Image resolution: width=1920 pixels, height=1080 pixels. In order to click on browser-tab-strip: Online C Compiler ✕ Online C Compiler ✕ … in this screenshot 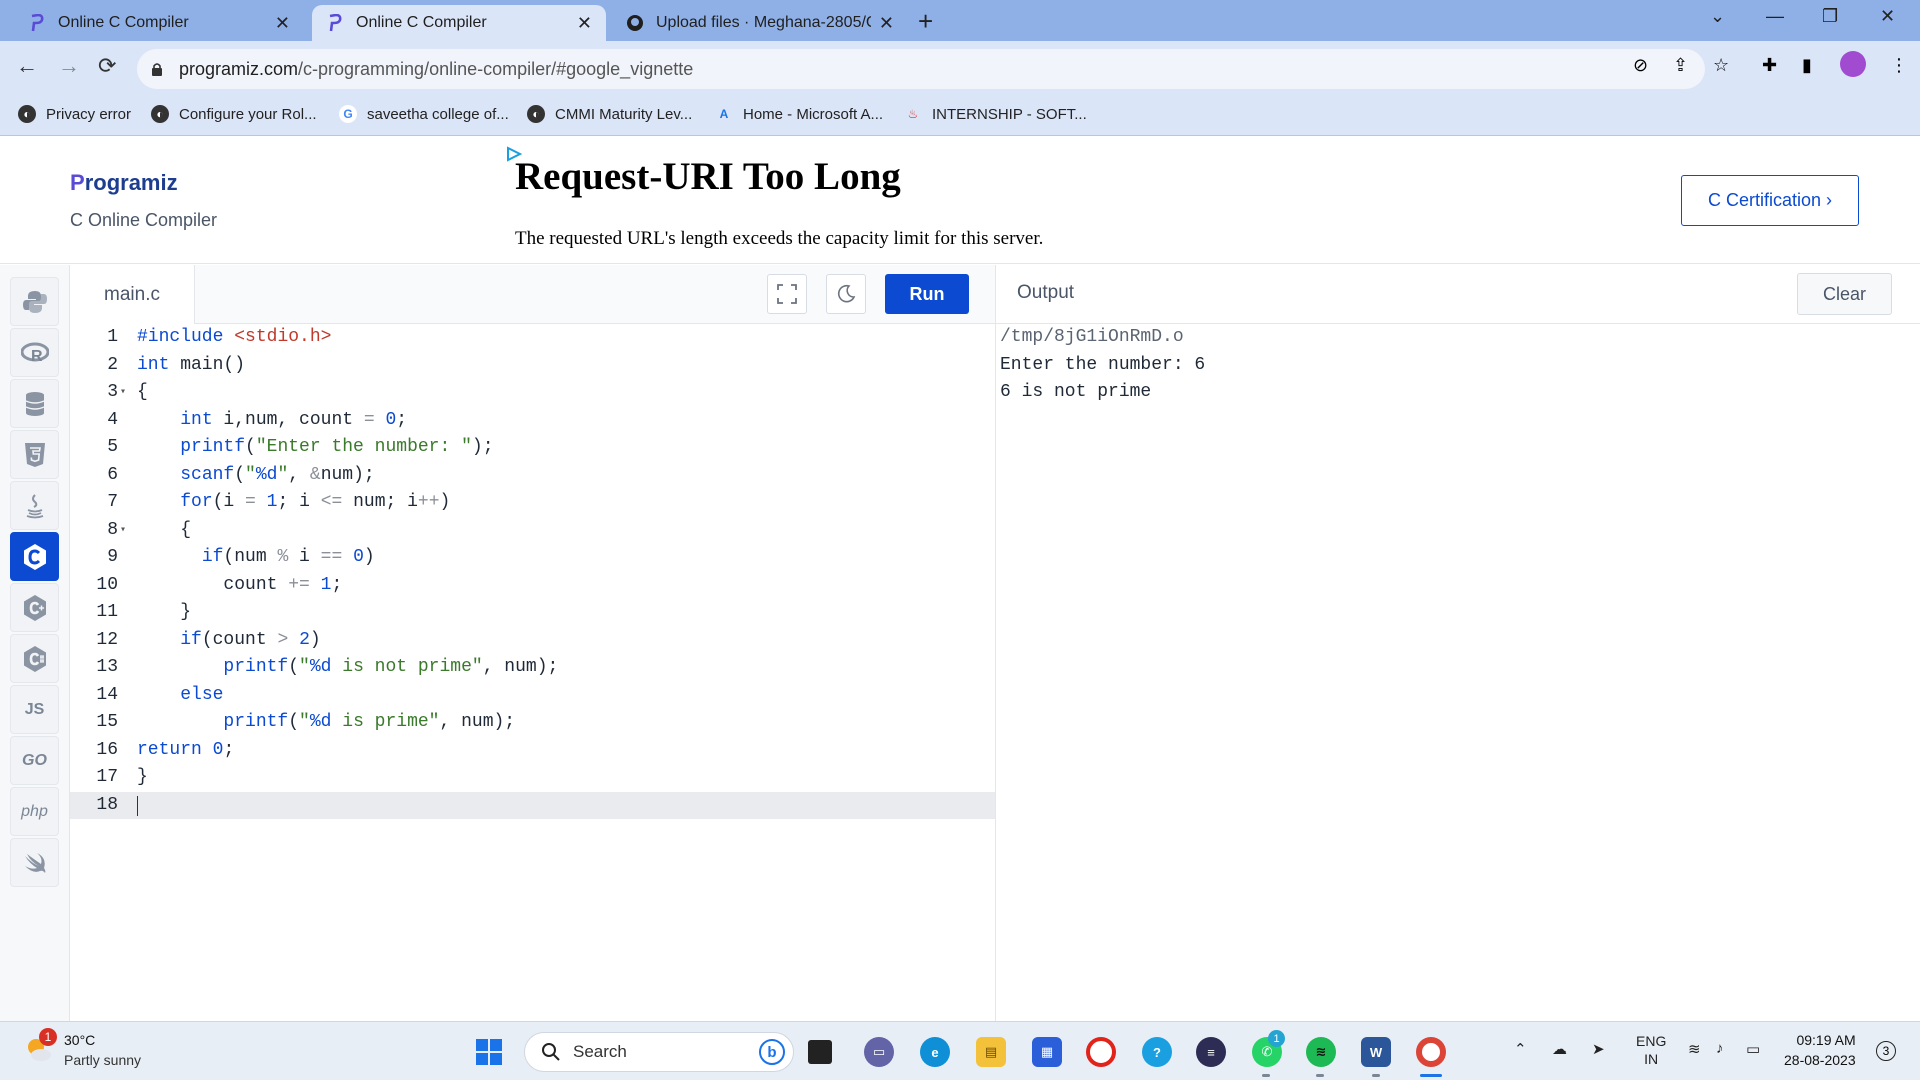, I will do `click(960, 20)`.